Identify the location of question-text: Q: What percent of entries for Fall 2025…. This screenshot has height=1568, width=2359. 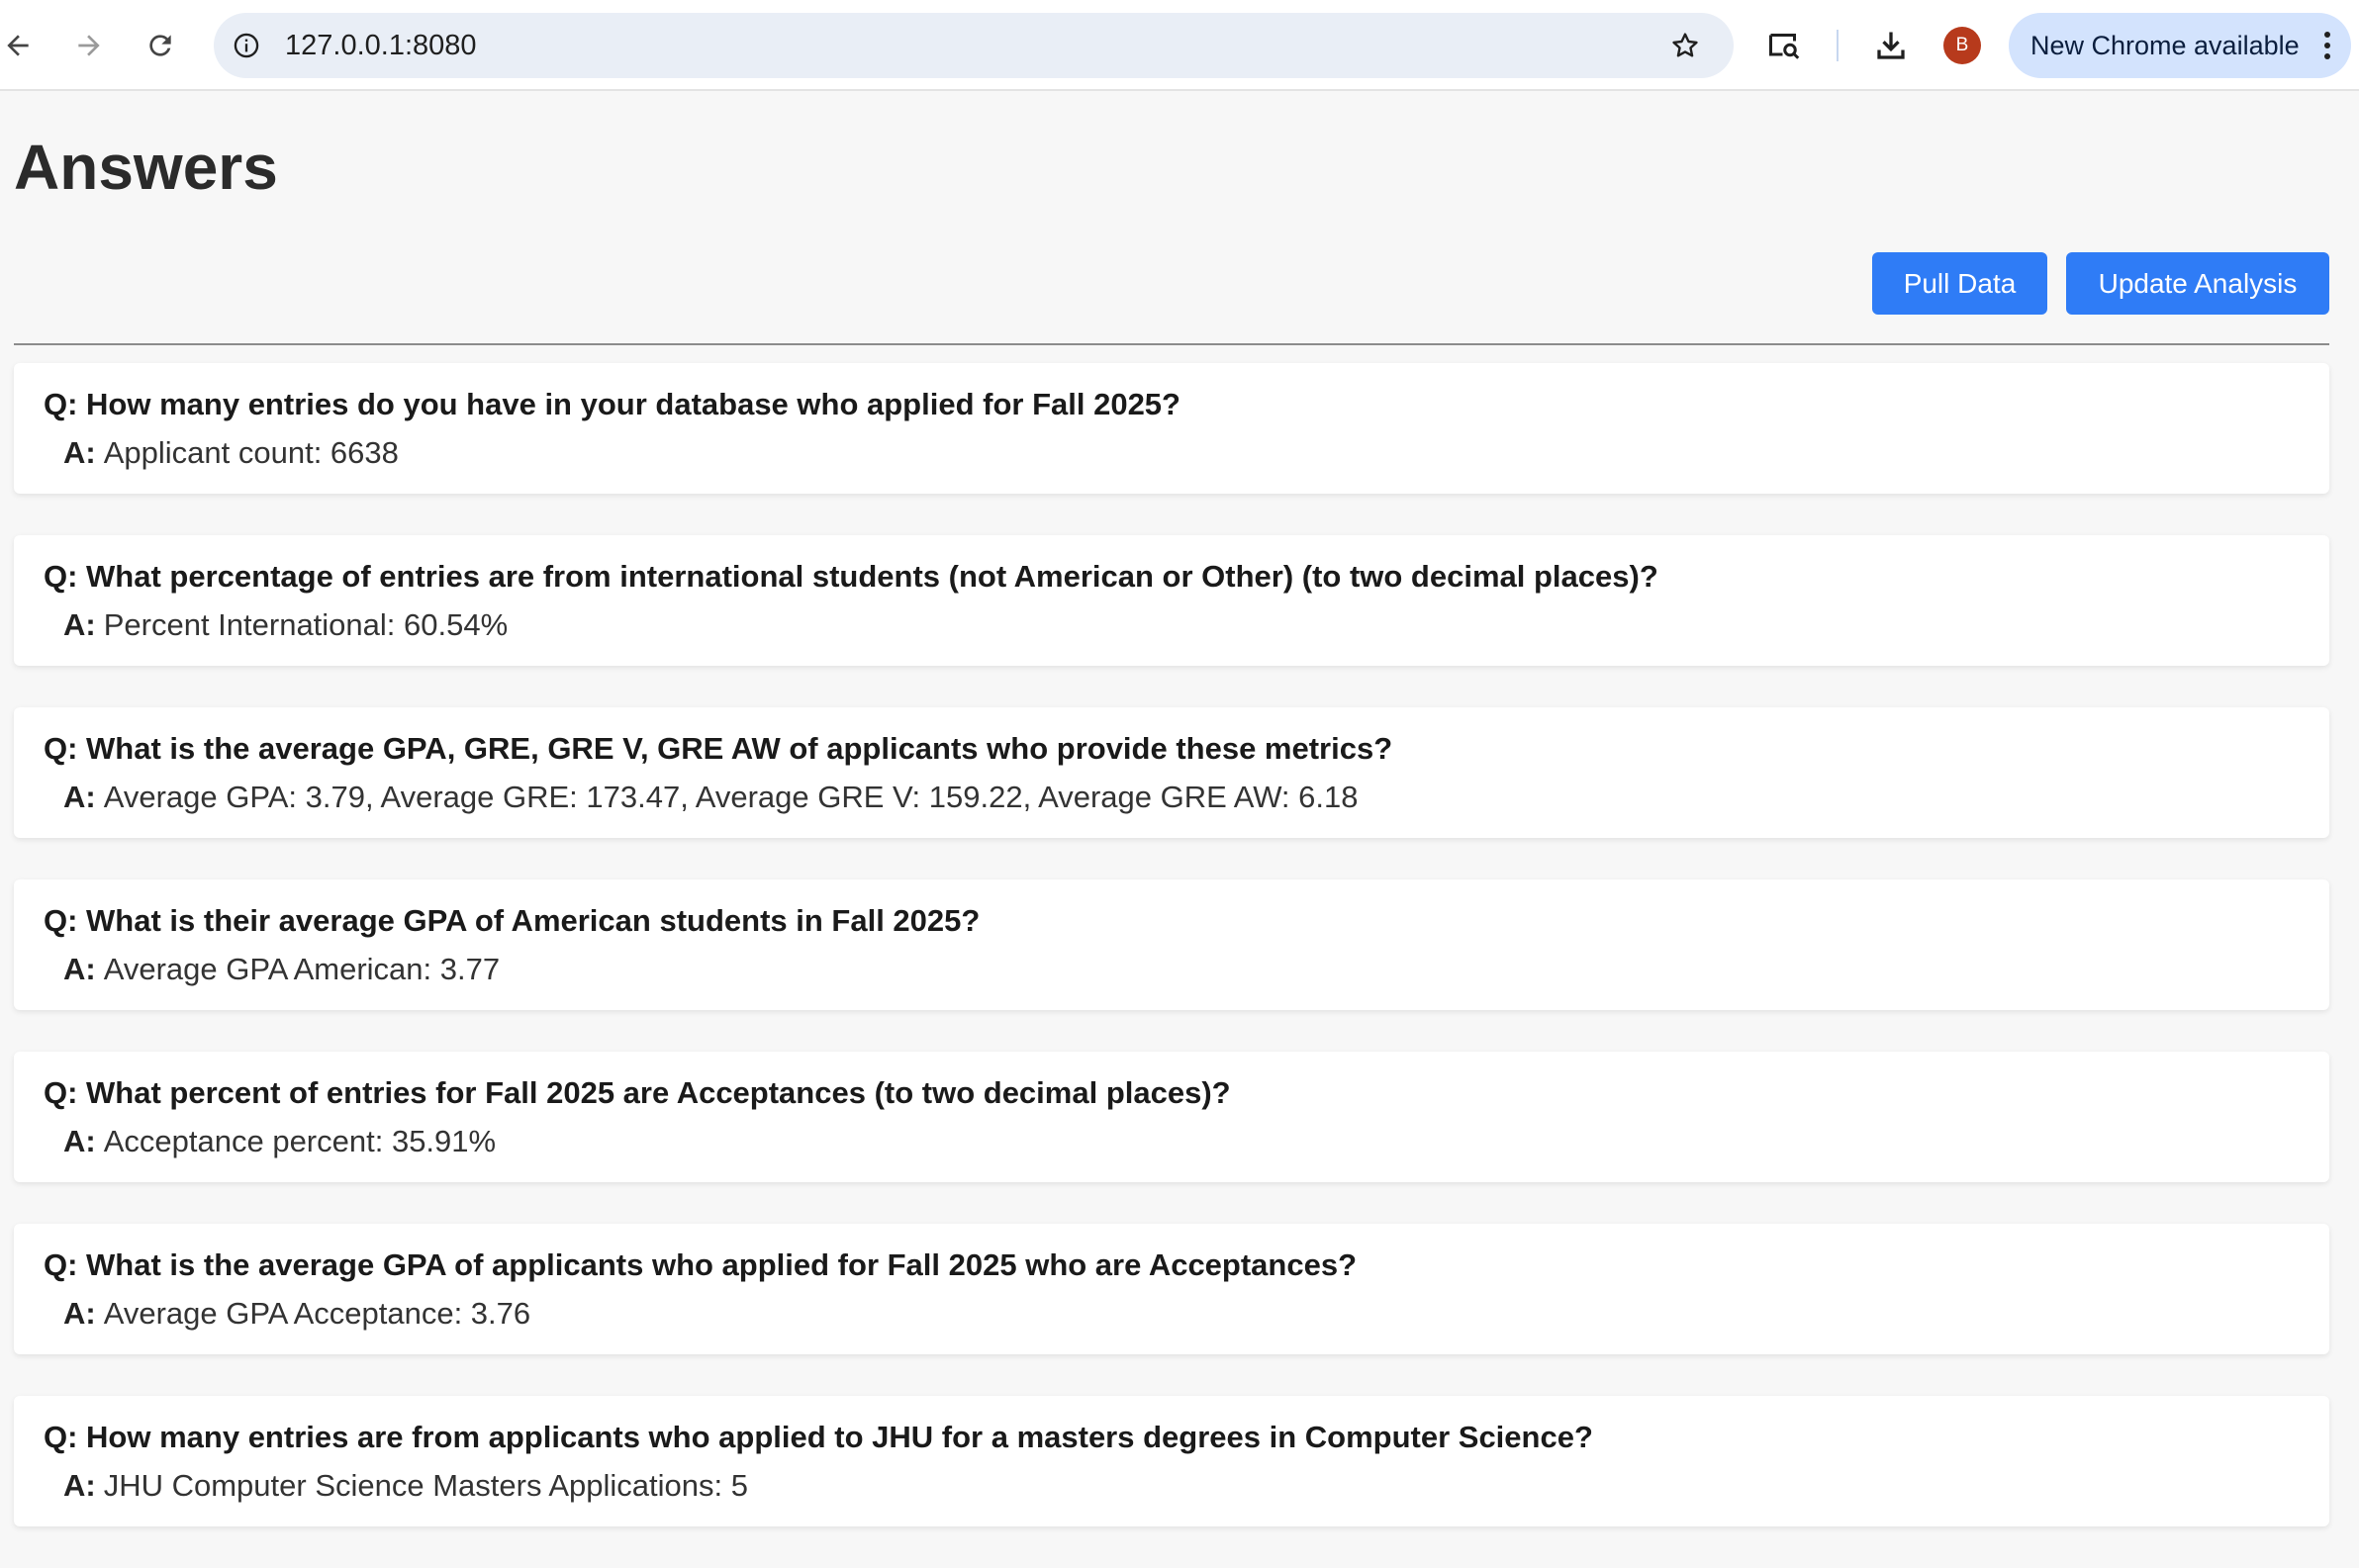
(638, 1092).